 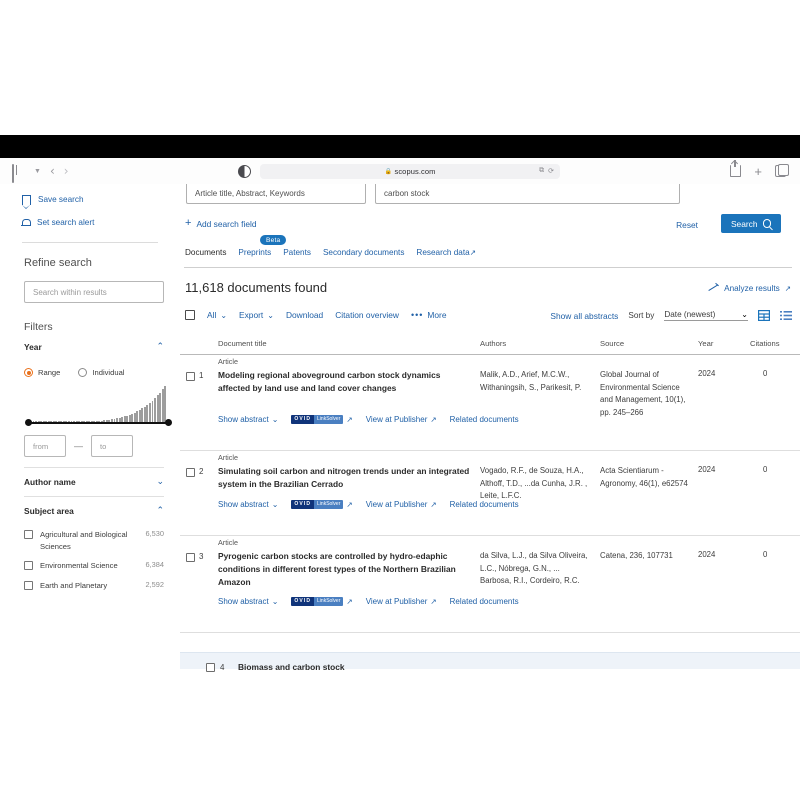 I want to click on subject-area-option: Earth and Planetary 2,592, so click(x=94, y=586).